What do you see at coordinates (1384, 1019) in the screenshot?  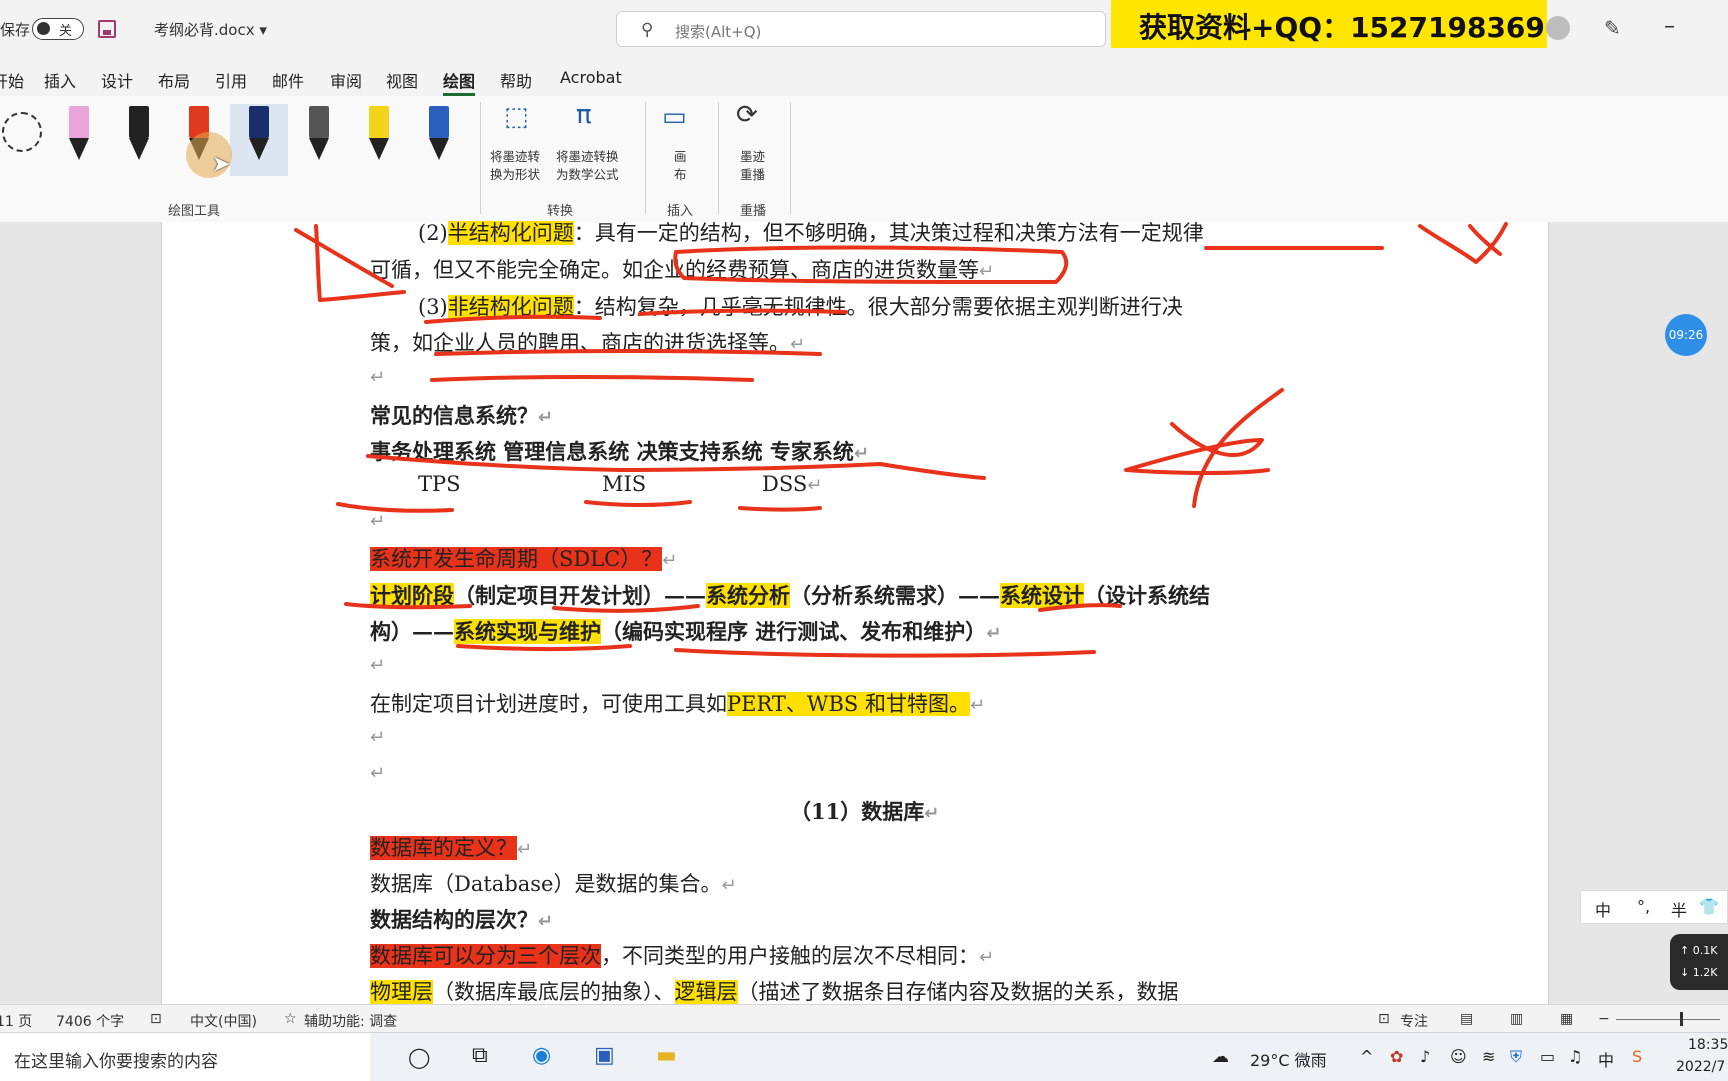 I see `focus-icon: ⊡` at bounding box center [1384, 1019].